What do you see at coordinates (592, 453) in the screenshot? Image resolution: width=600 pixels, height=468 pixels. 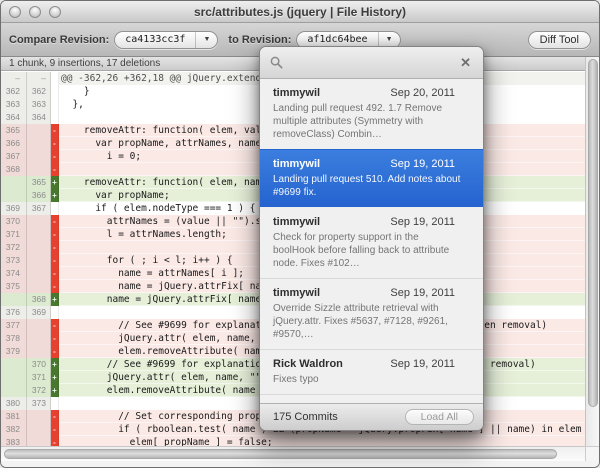 I see `scrollbar-corner` at bounding box center [592, 453].